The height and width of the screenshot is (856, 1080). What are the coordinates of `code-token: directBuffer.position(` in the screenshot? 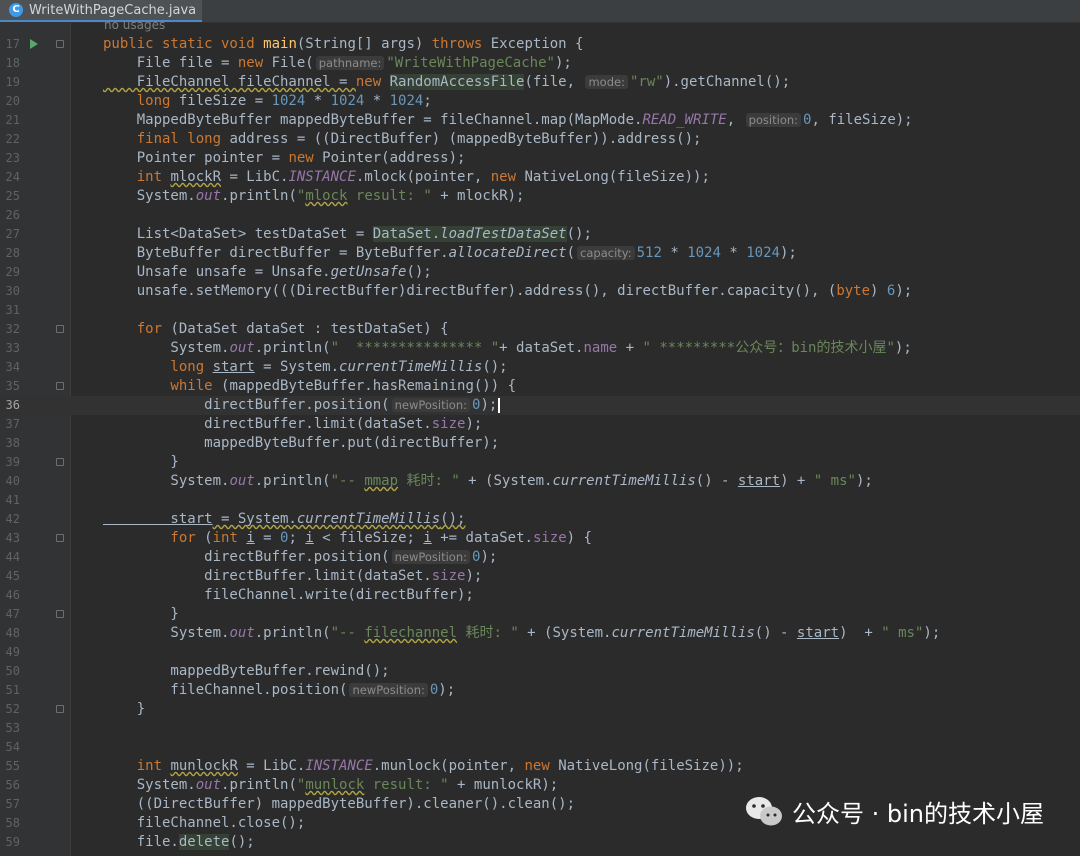 It's located at (246, 405).